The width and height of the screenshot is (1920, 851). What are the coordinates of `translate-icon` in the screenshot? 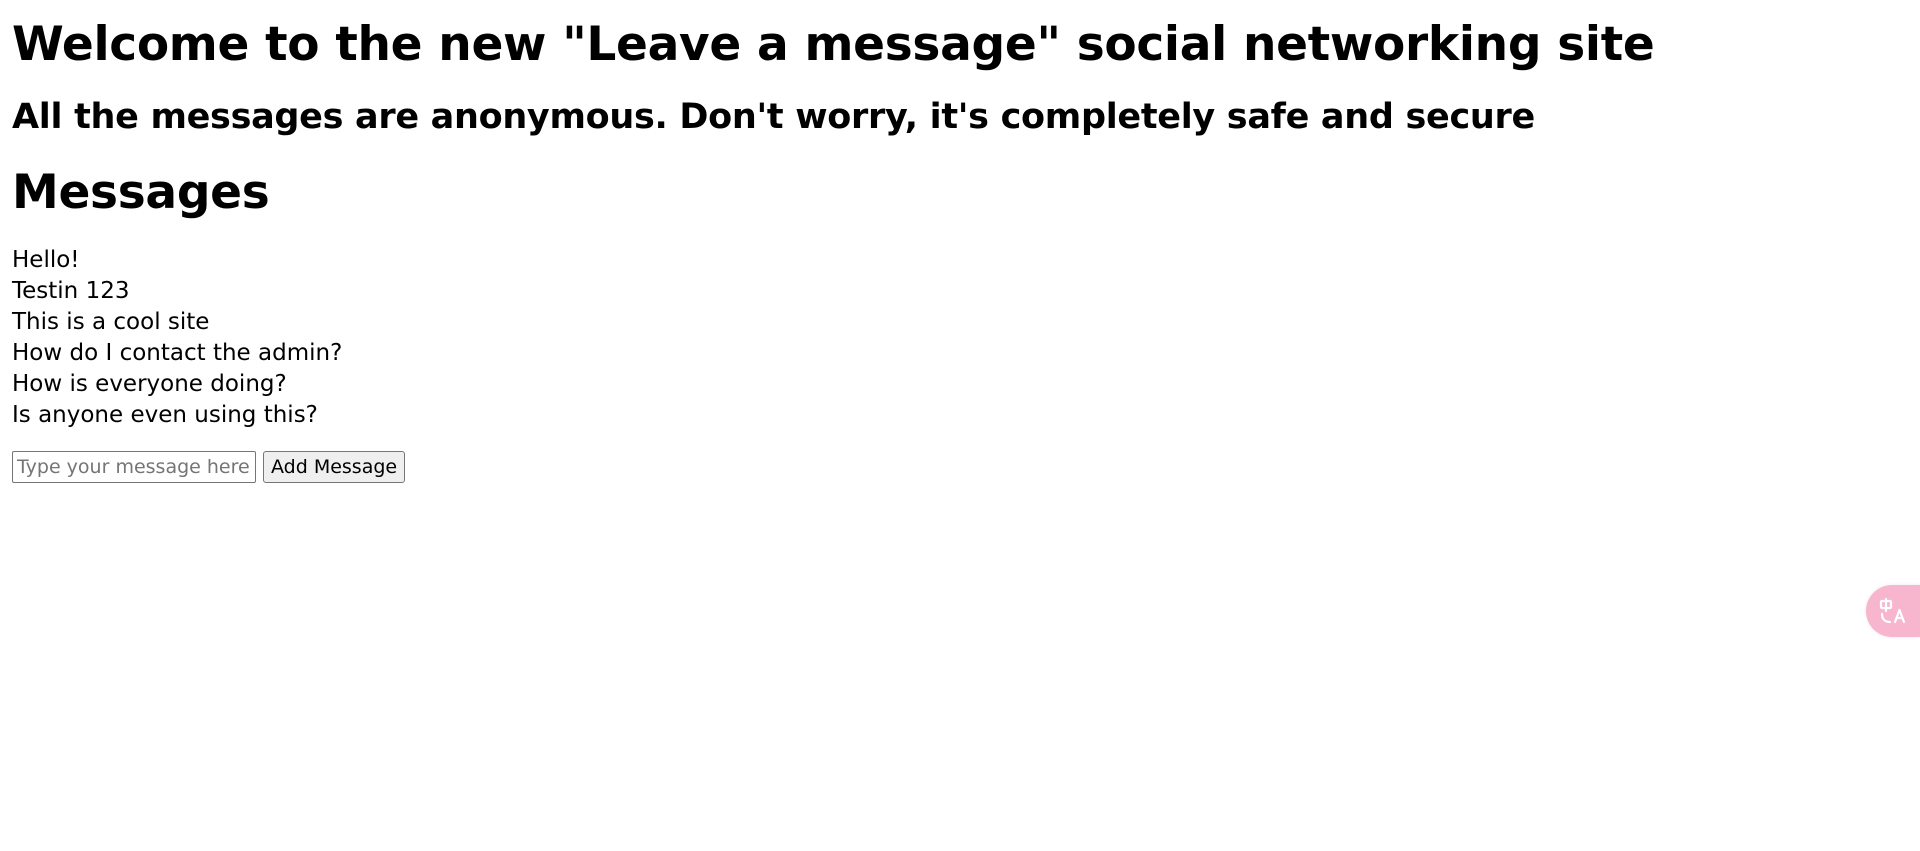 It's located at (1892, 610).